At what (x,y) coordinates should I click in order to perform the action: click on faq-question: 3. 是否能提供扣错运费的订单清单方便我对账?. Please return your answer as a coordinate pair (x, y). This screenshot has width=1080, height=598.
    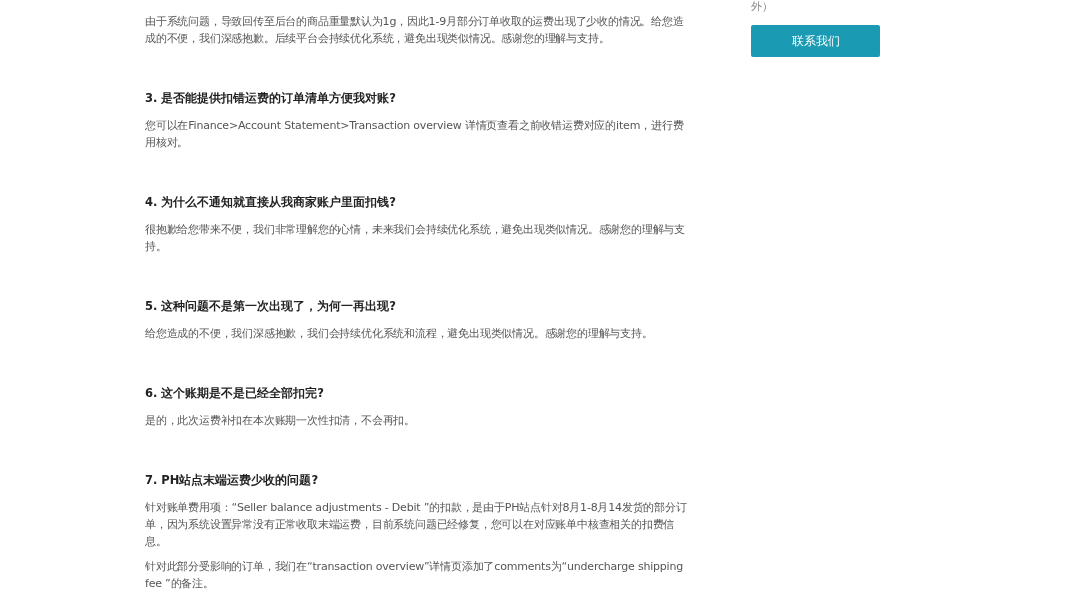
    Looking at the image, I should click on (271, 98).